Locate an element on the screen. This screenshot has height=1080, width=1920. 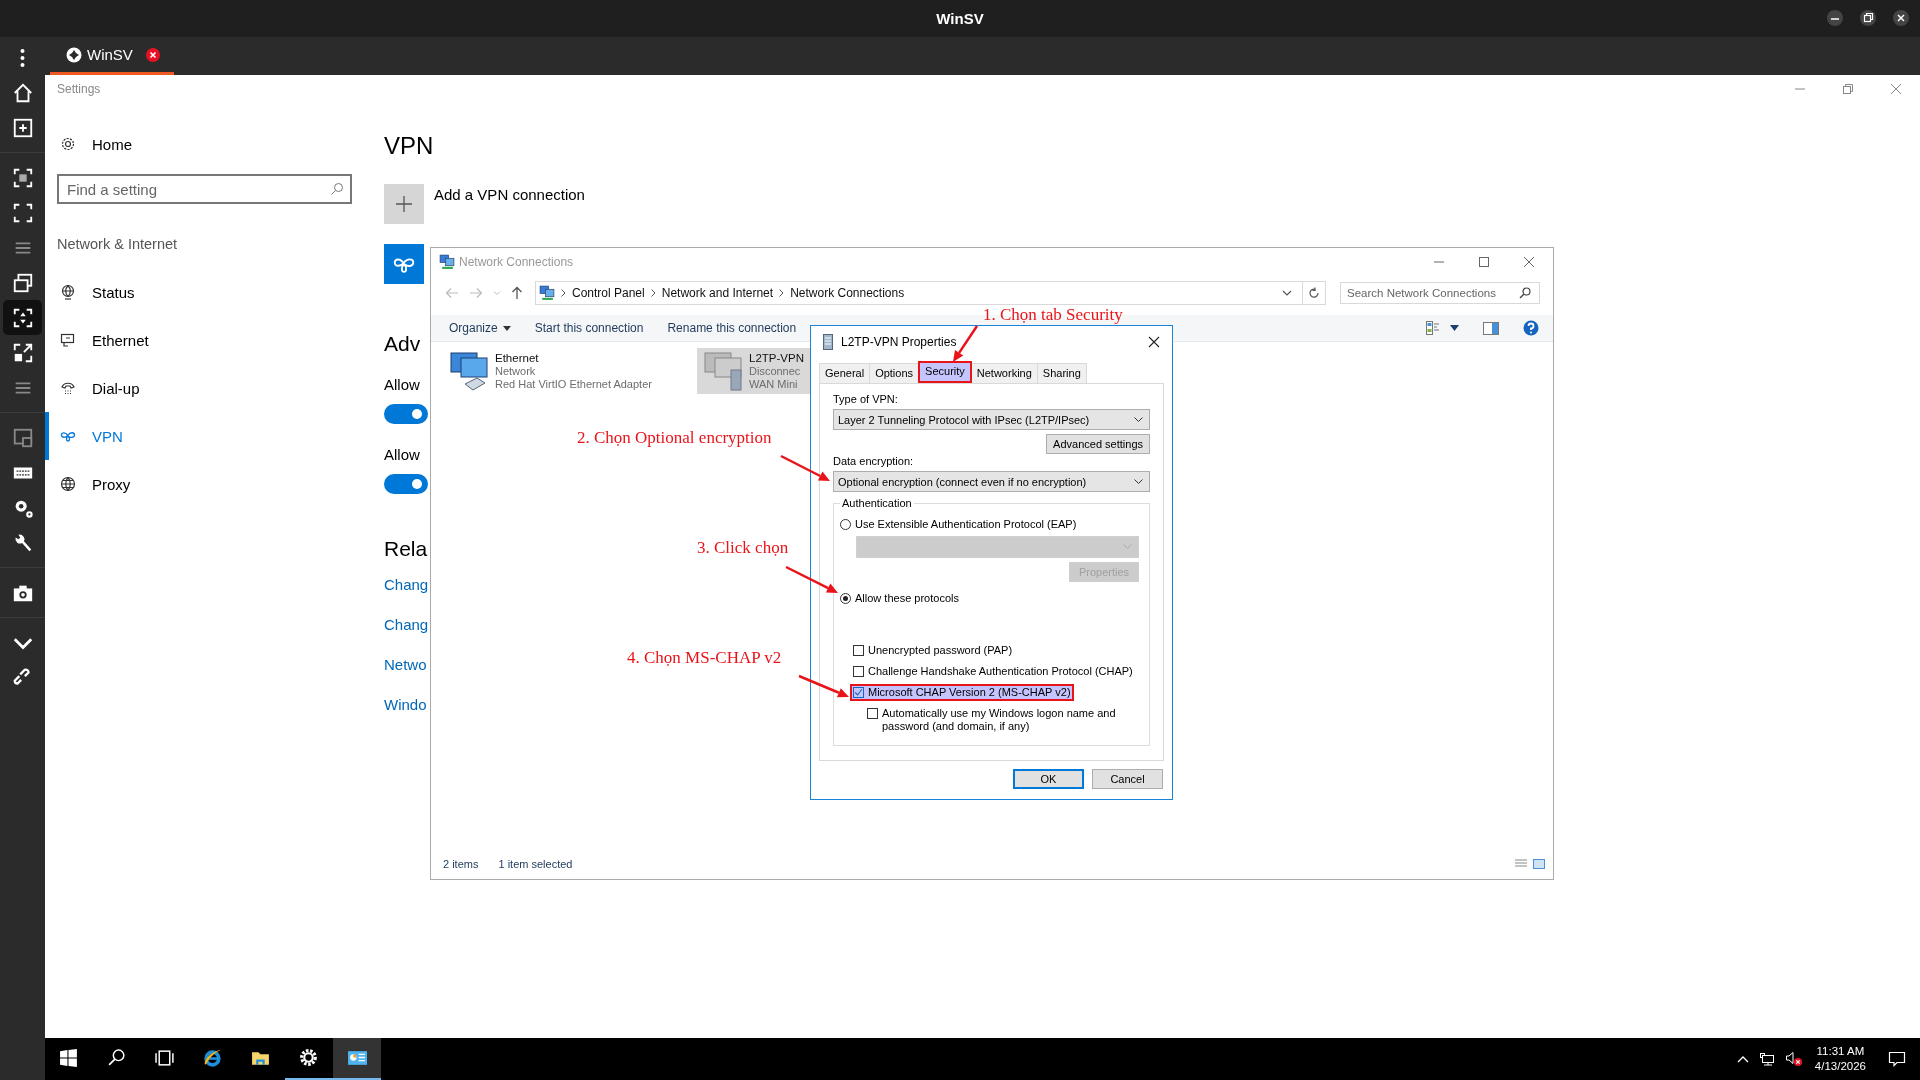
breadcrumb-item: Network Connections is located at coordinates (847, 293).